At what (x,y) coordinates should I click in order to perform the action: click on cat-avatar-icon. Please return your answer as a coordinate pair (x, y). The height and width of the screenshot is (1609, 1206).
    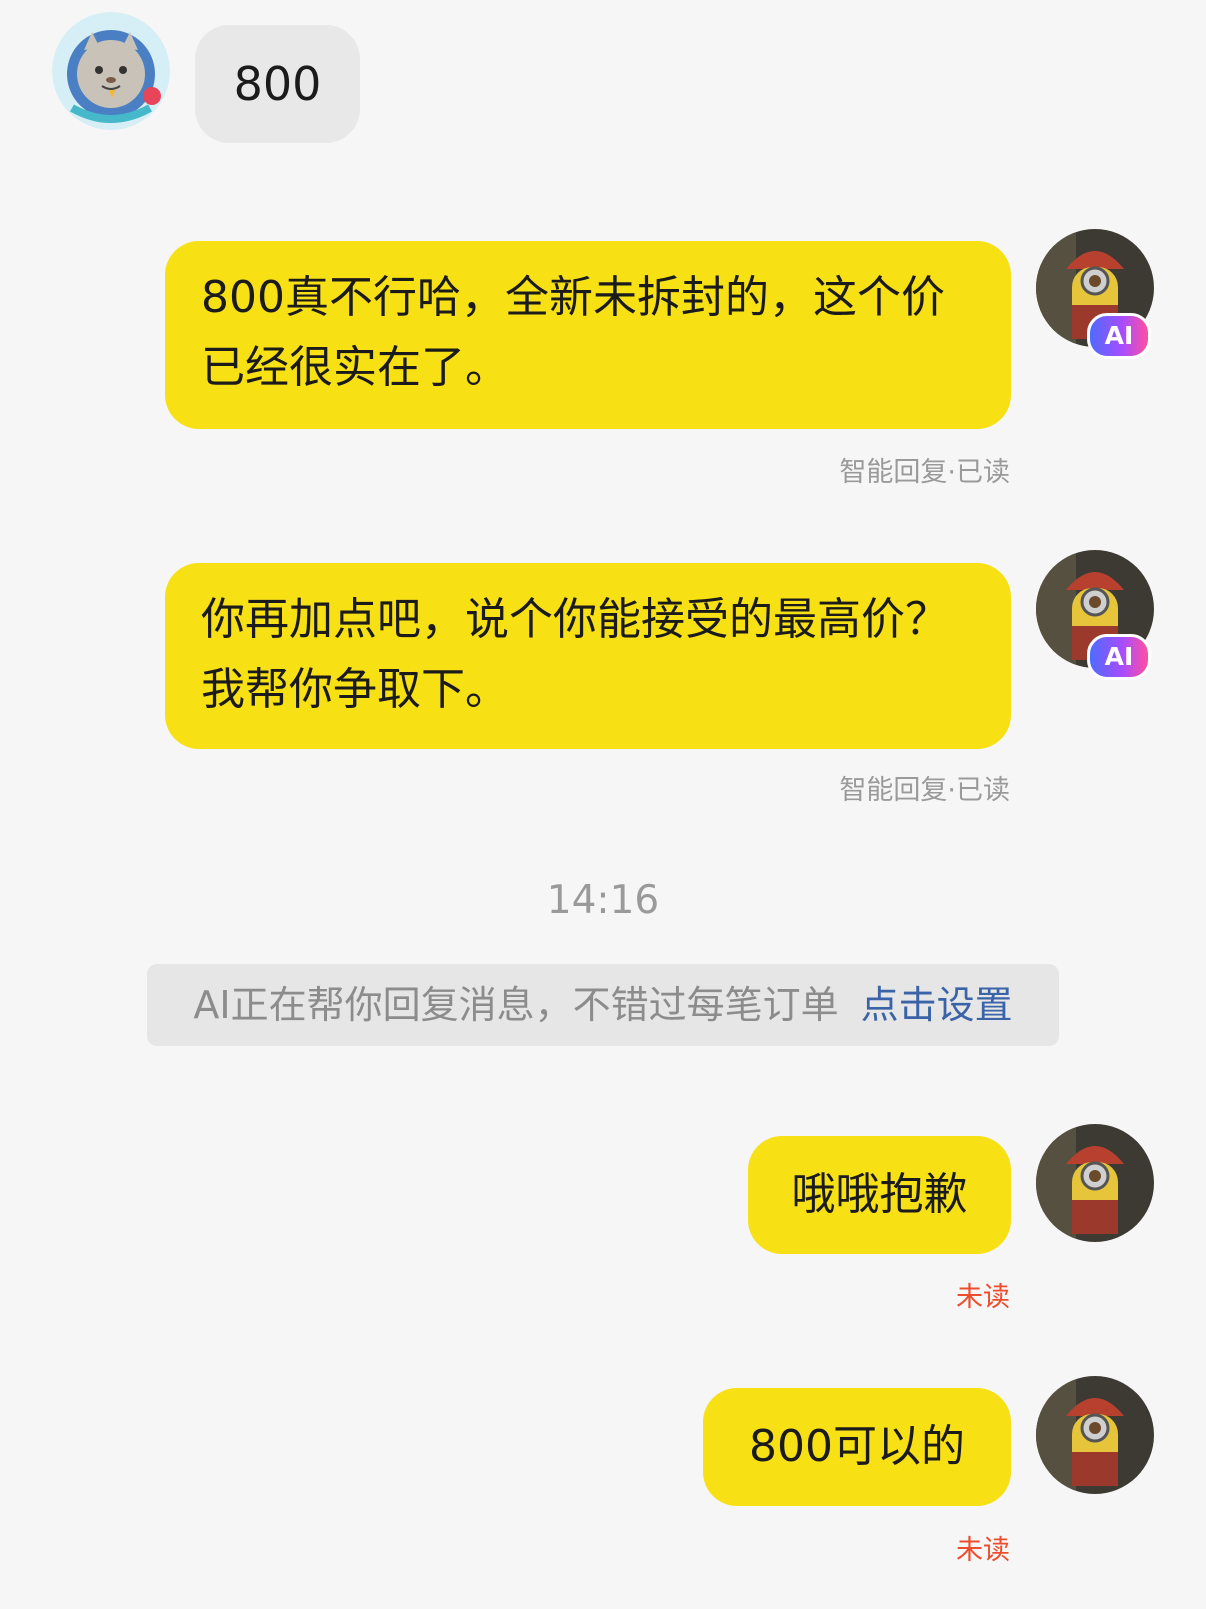
    Looking at the image, I should click on (111, 71).